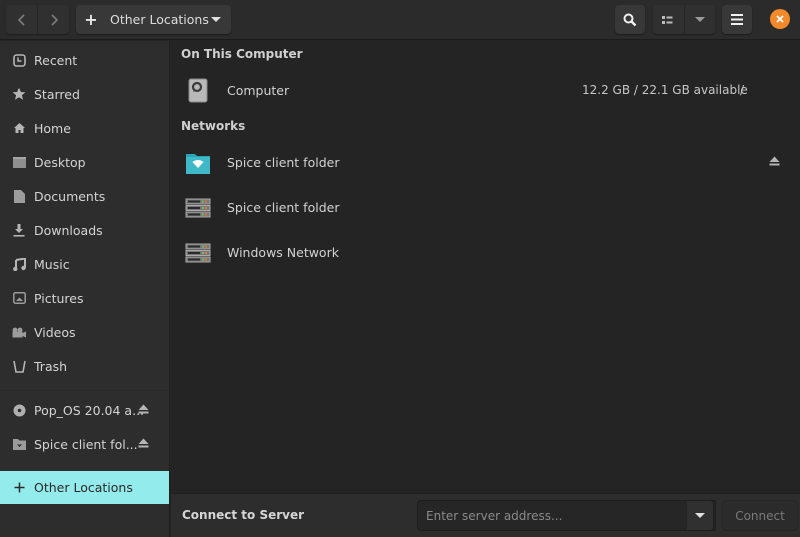  I want to click on picture-icon, so click(19, 298).